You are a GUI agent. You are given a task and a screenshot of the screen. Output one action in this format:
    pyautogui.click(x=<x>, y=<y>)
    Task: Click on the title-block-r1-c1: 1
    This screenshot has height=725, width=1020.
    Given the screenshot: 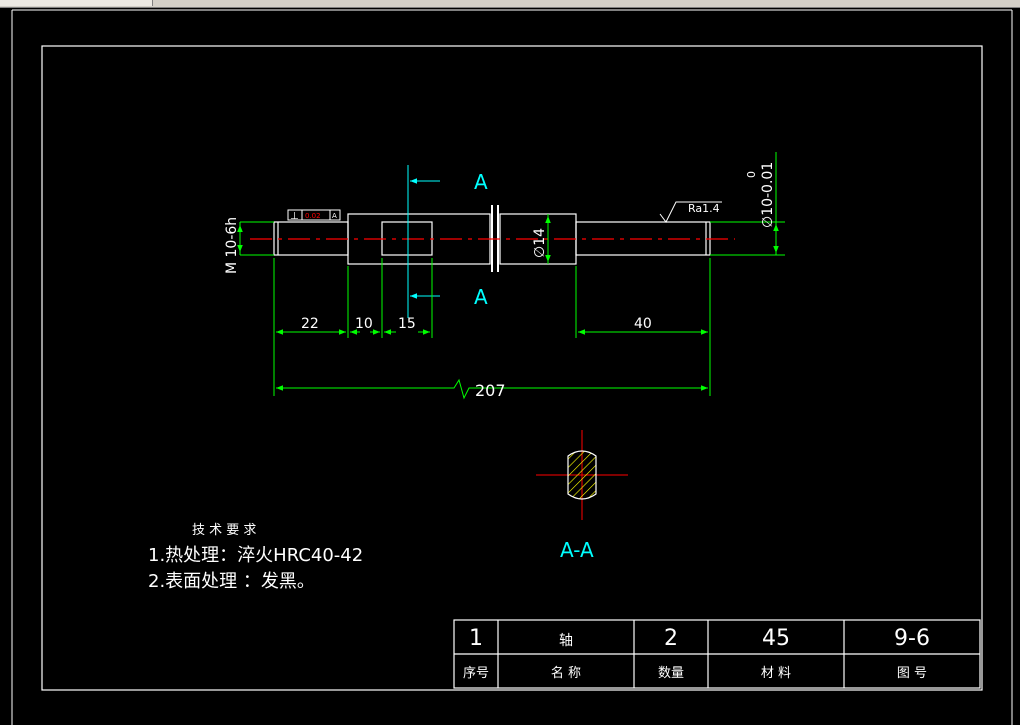 What is the action you would take?
    pyautogui.click(x=476, y=638)
    